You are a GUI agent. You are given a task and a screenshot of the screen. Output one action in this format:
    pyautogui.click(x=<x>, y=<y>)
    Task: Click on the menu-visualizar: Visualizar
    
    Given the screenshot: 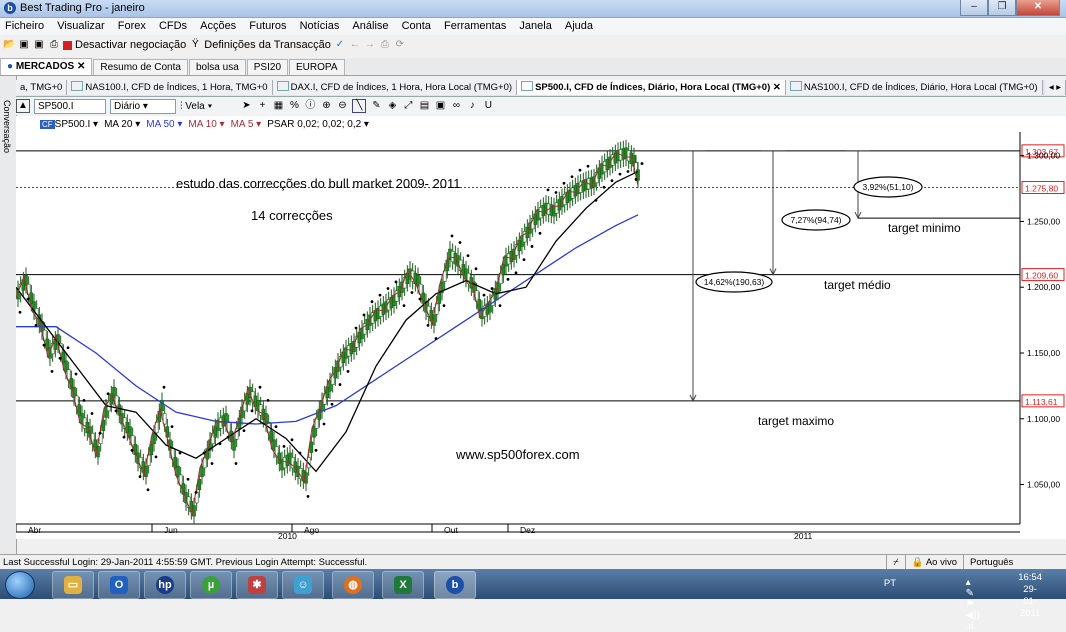 What is the action you would take?
    pyautogui.click(x=81, y=26)
    